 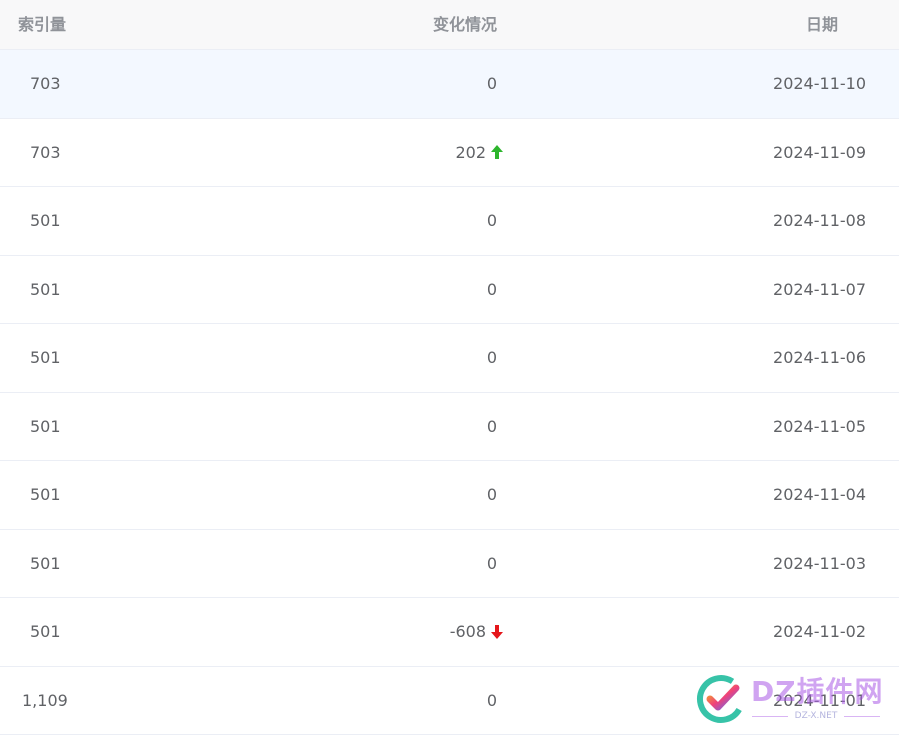 What do you see at coordinates (819, 152) in the screenshot?
I see `cell-date: 2024-11-09` at bounding box center [819, 152].